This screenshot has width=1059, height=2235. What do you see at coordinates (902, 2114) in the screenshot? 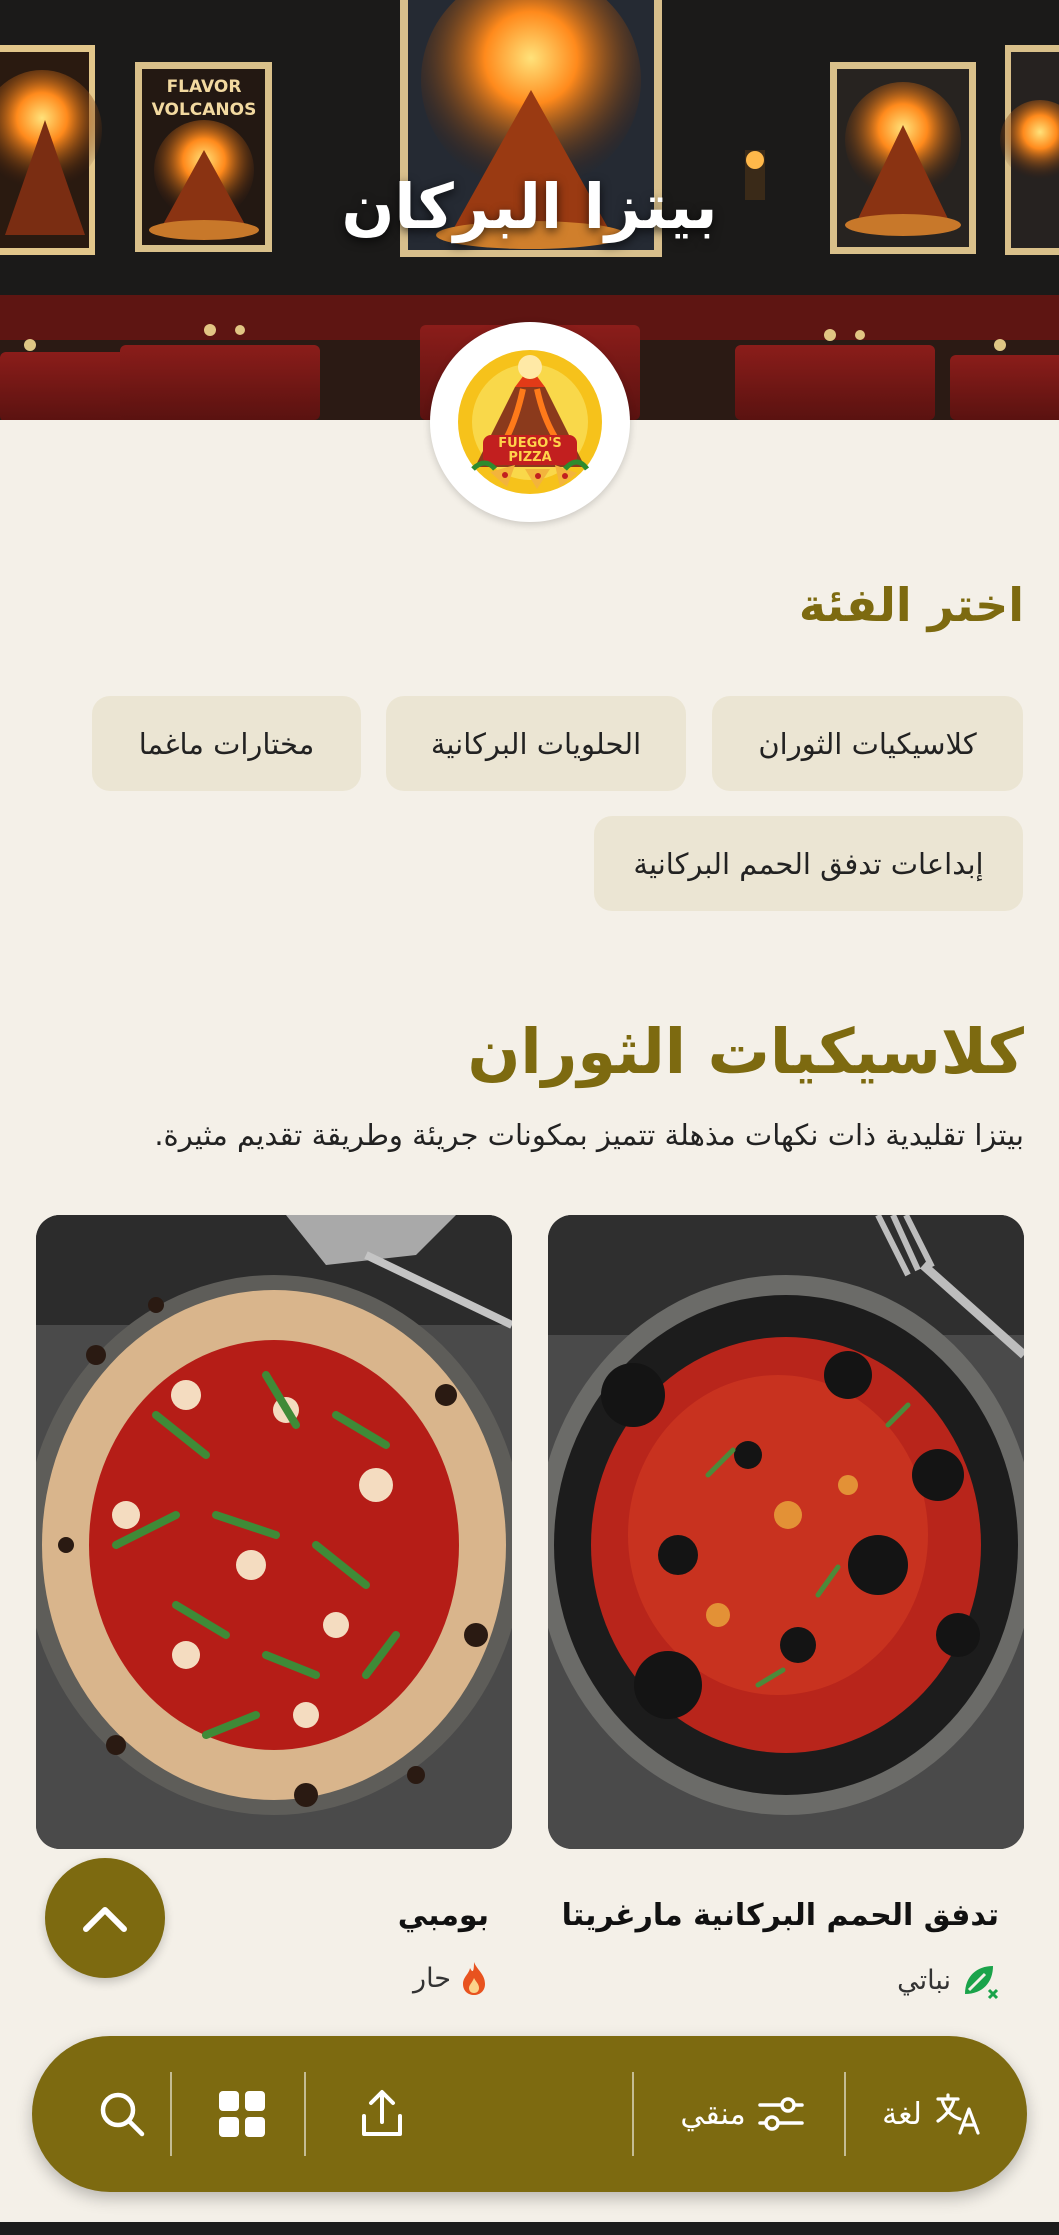
I see `language-label: لغة` at bounding box center [902, 2114].